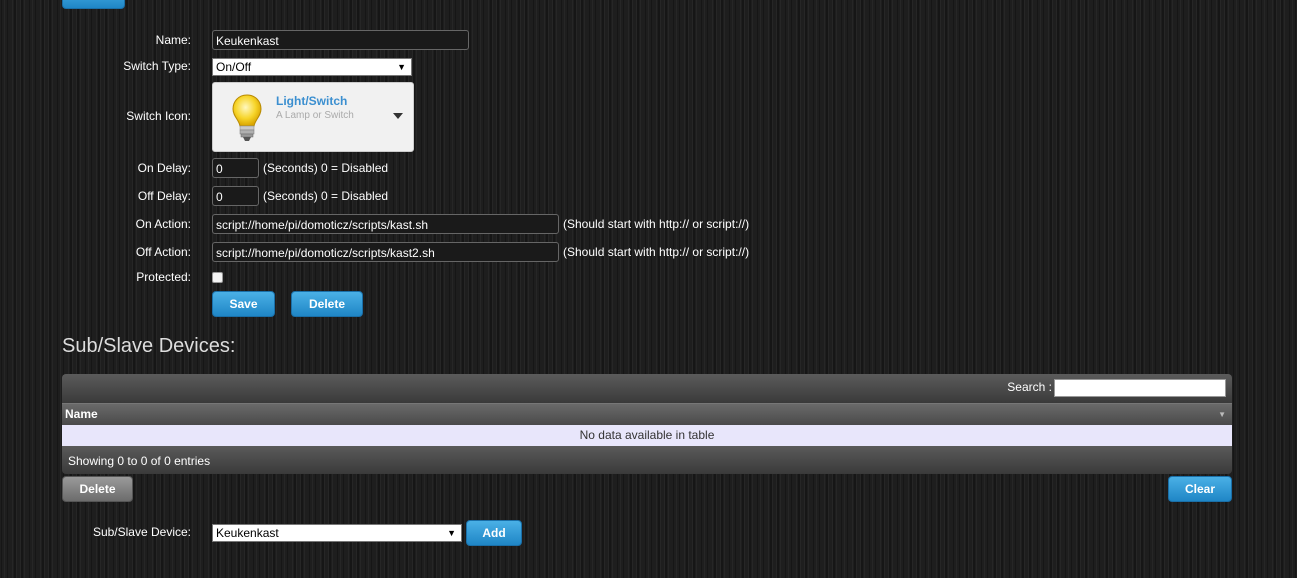 Image resolution: width=1297 pixels, height=578 pixels. I want to click on sub-devices-heading: Sub/Slave Devices:, so click(149, 346).